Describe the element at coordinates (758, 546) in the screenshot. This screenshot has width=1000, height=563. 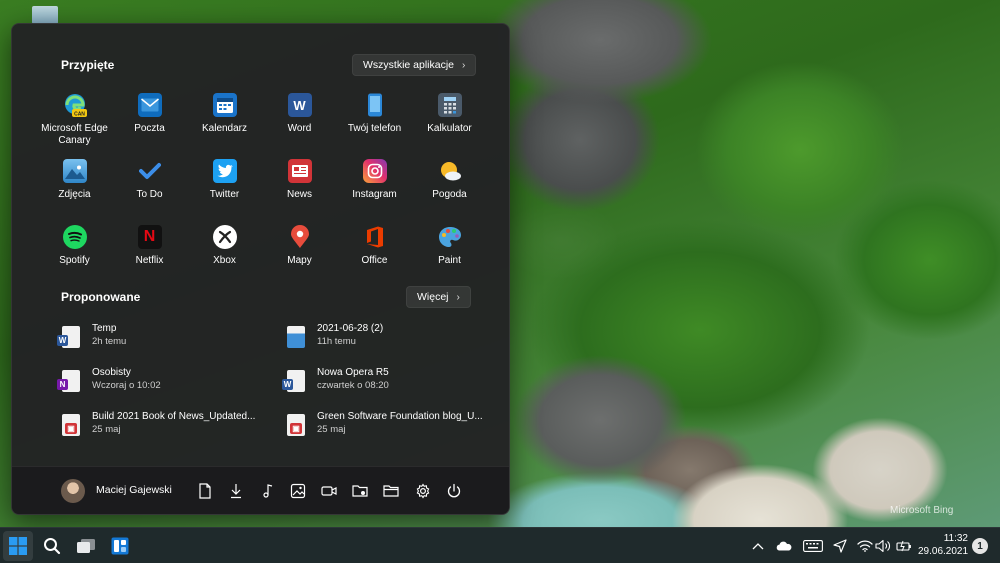
I see `chevron-up-icon` at that location.